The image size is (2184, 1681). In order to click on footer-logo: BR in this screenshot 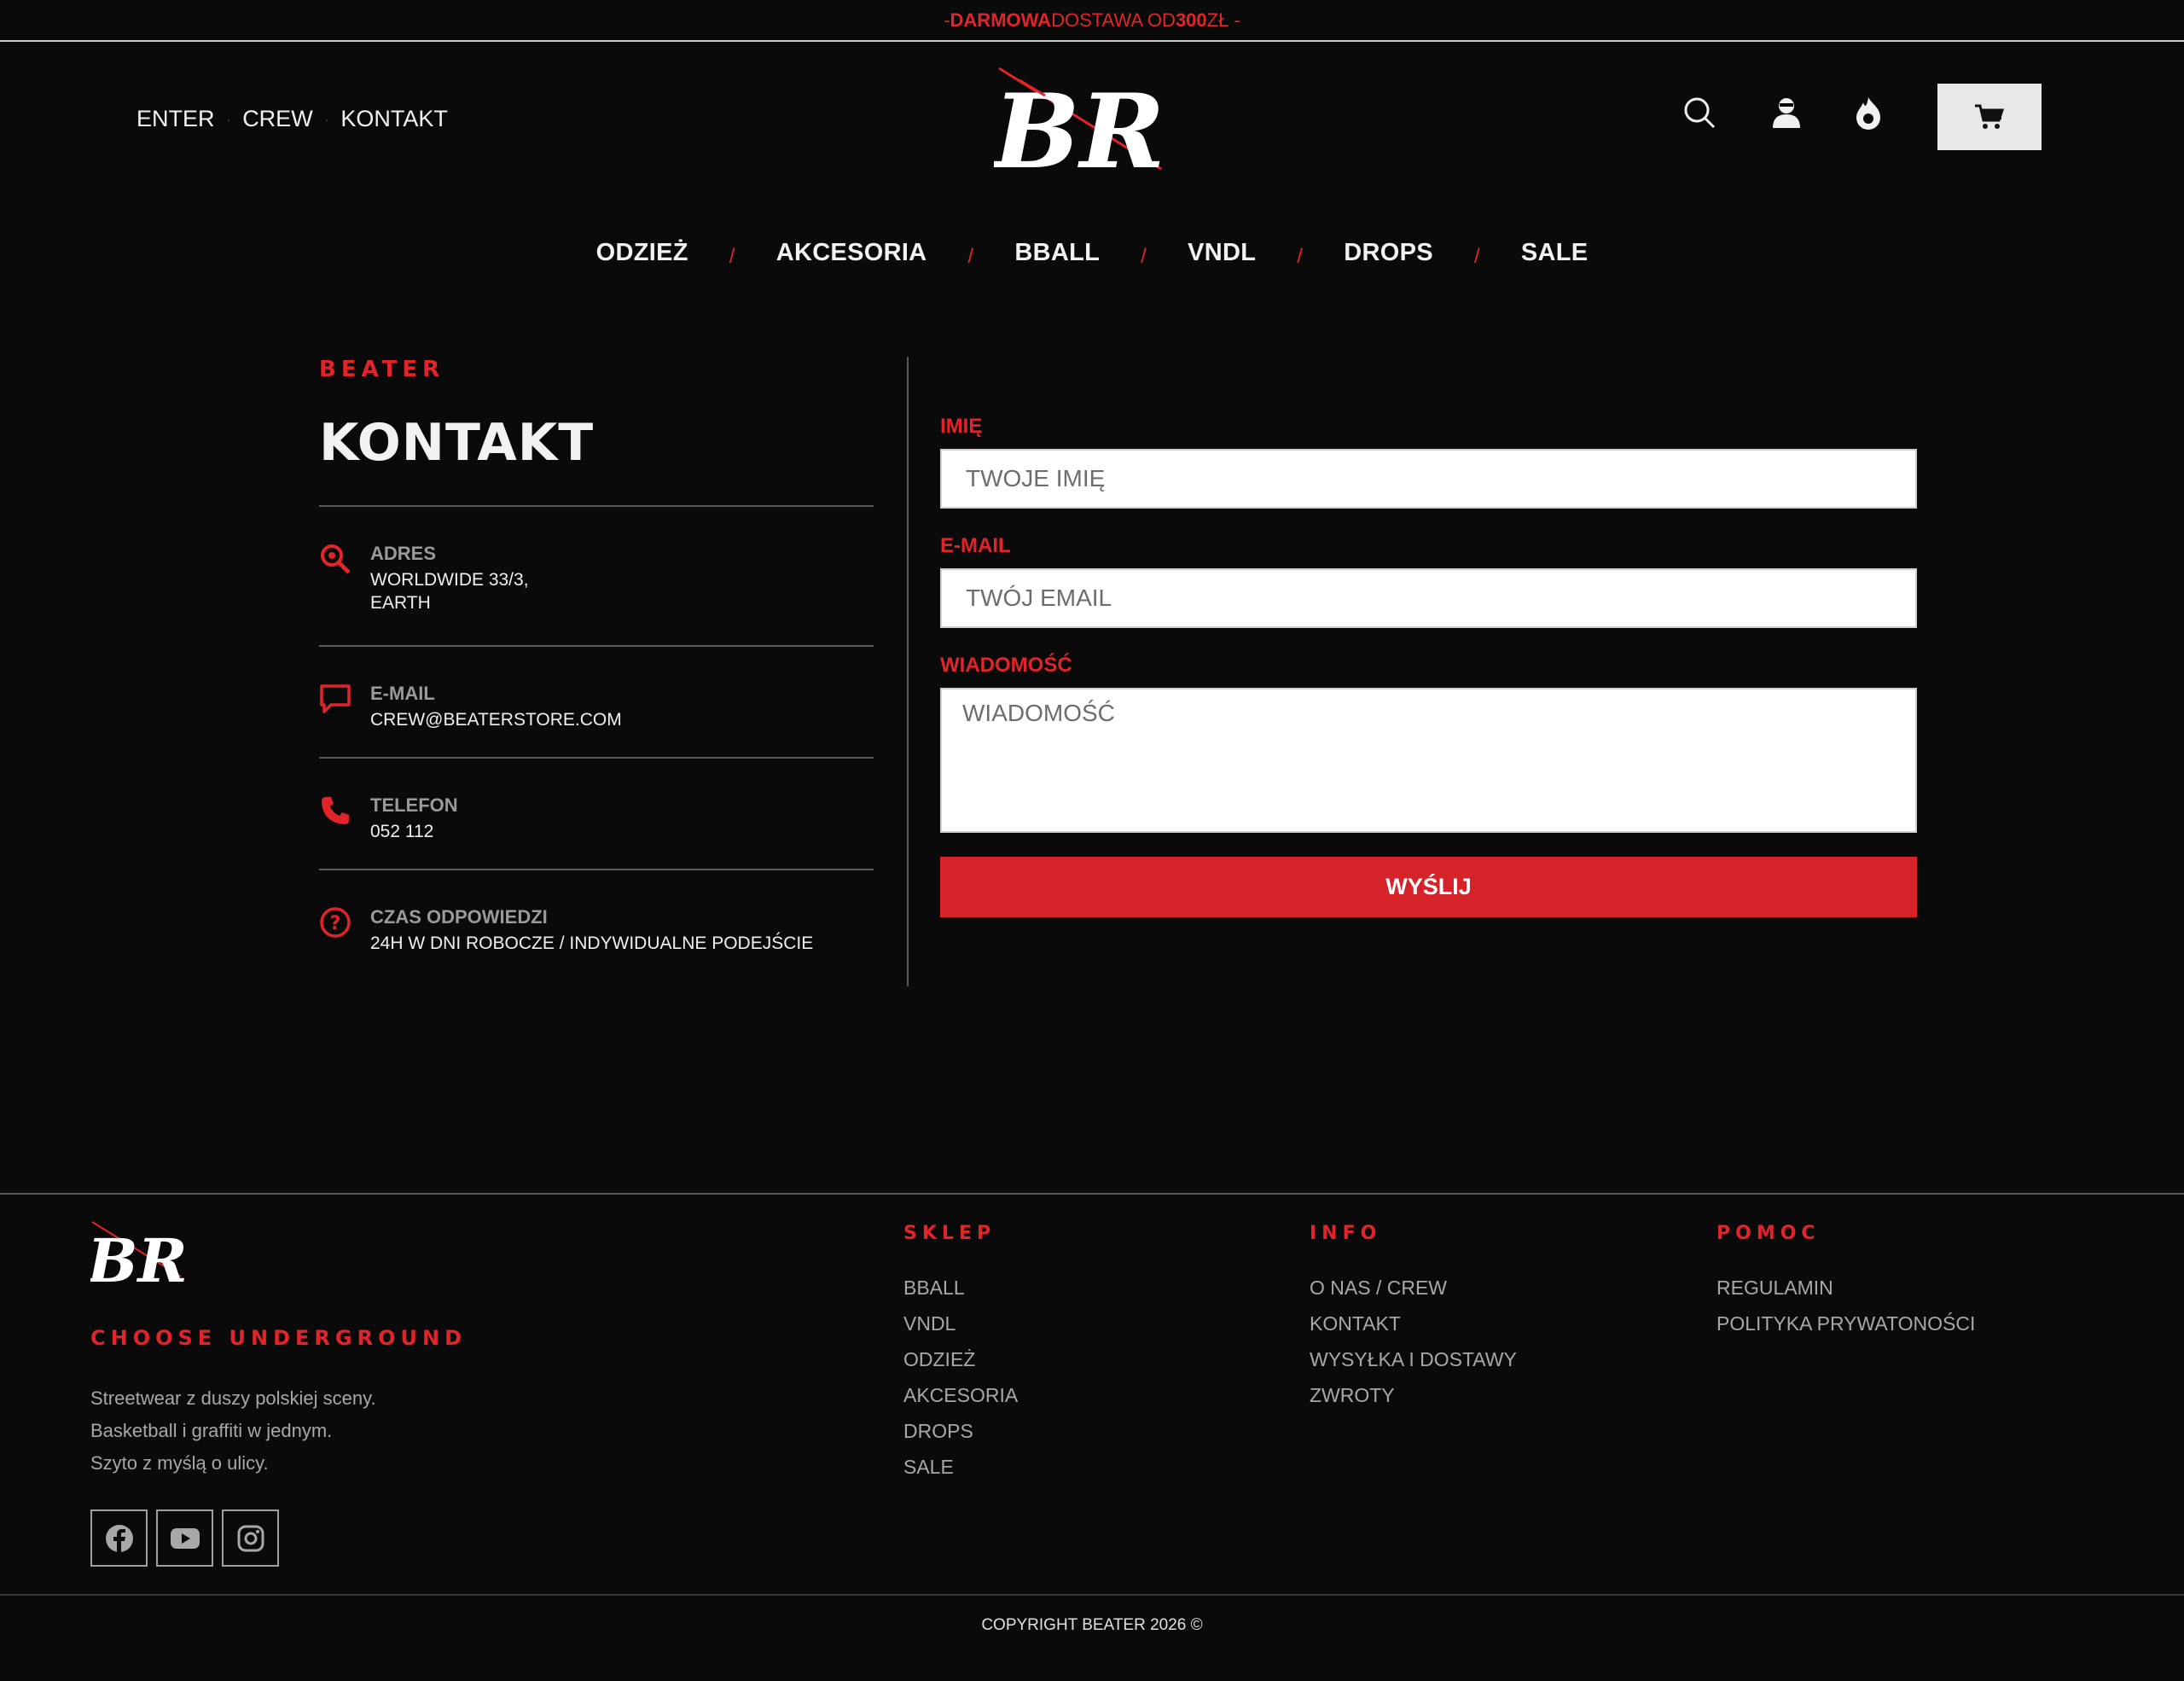, I will do `click(136, 1258)`.